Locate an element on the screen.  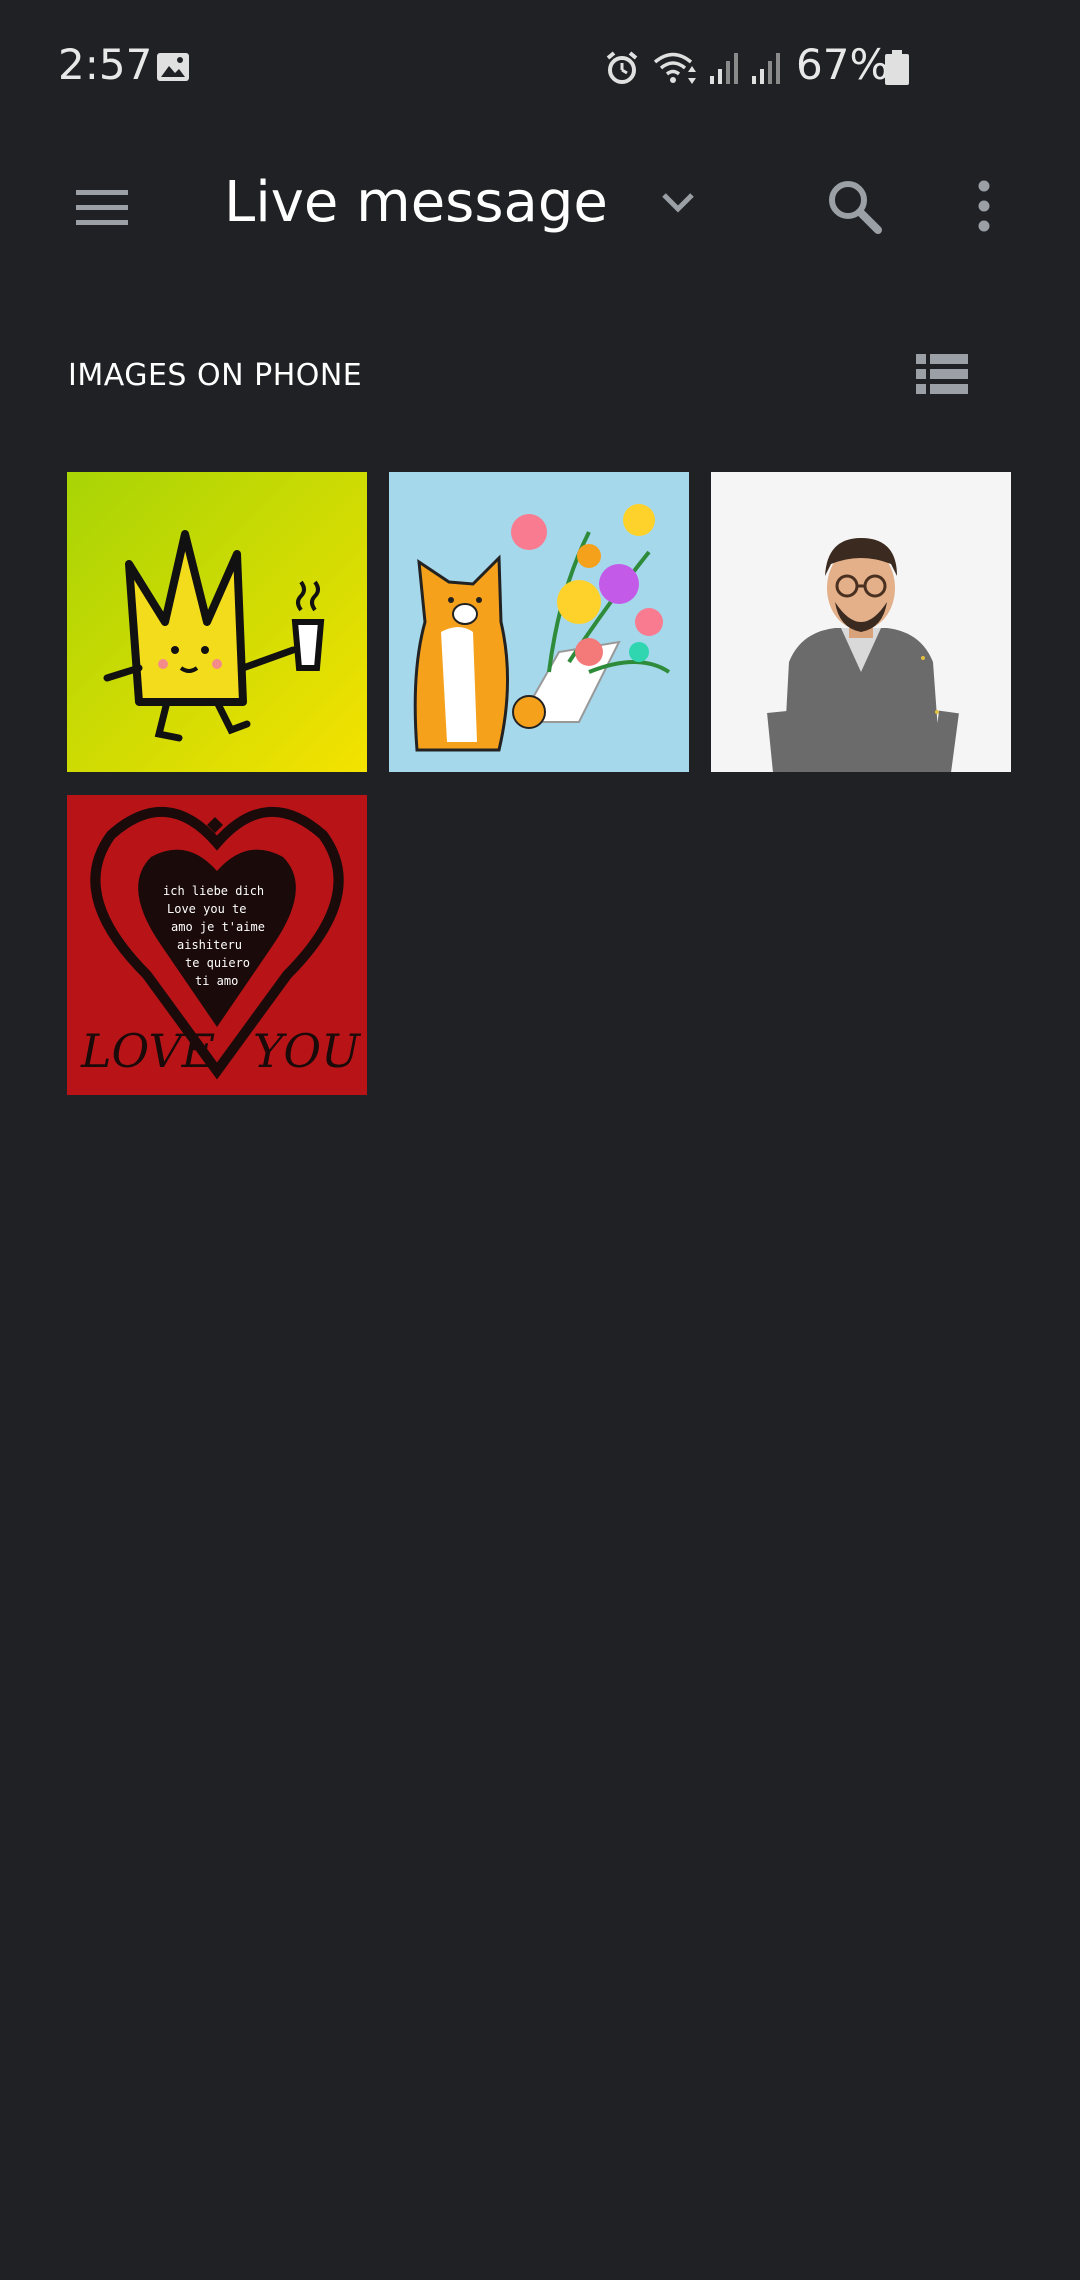
svg-text: amo je t'aime is located at coordinates (218, 927).